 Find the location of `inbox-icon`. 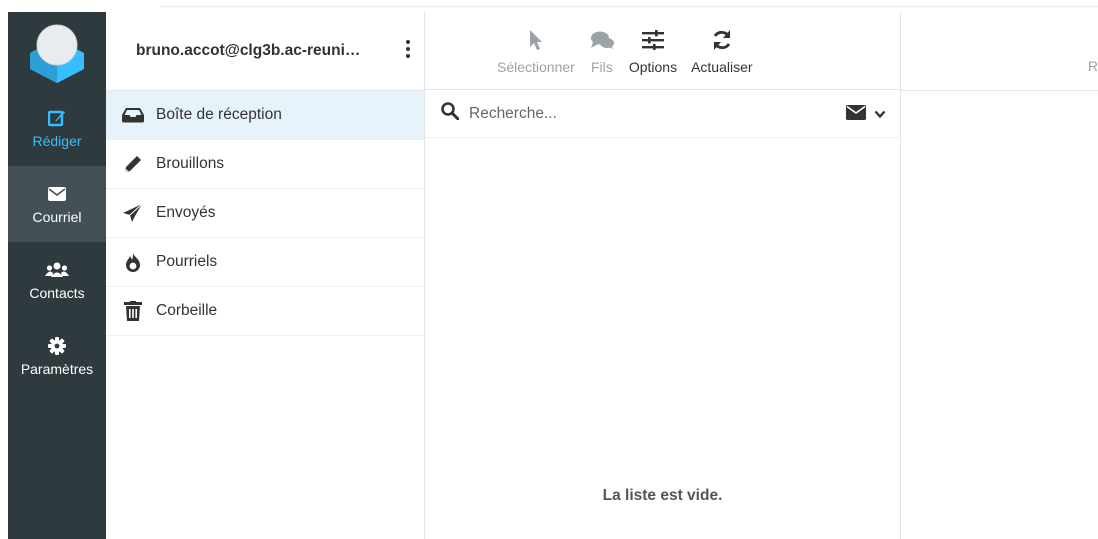

inbox-icon is located at coordinates (133, 115).